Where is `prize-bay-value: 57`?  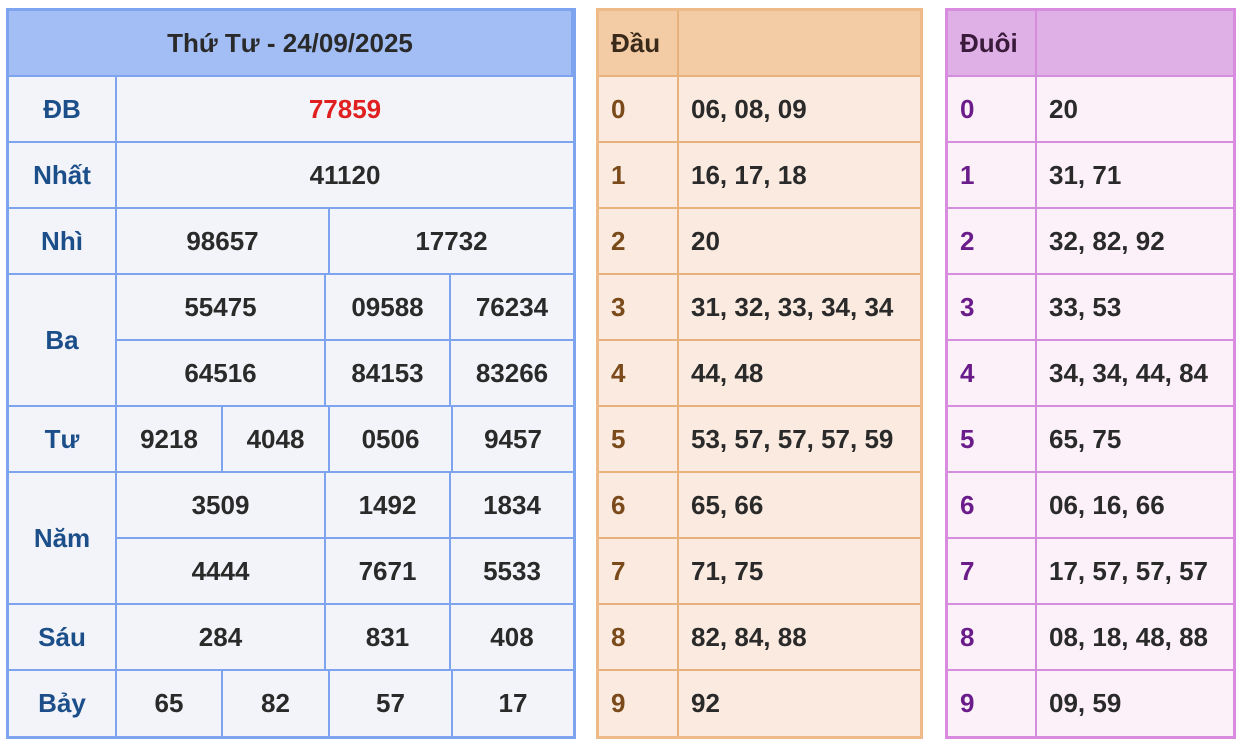
prize-bay-value: 57 is located at coordinates (391, 703).